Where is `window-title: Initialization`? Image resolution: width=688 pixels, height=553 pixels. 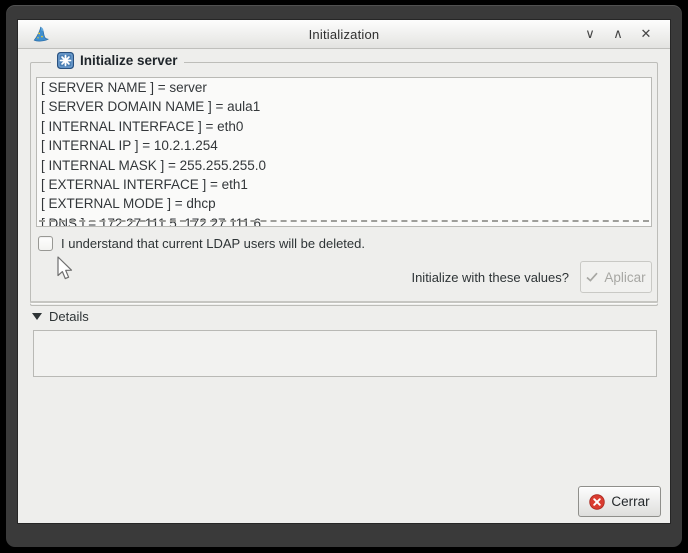 window-title: Initialization is located at coordinates (344, 34).